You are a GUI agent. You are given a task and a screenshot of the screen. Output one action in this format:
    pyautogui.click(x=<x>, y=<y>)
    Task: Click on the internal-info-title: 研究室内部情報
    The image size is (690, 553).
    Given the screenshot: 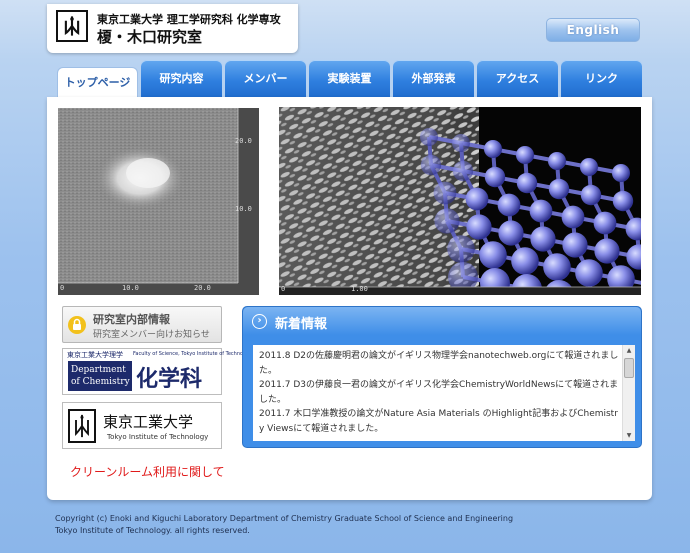 What is the action you would take?
    pyautogui.click(x=131, y=319)
    